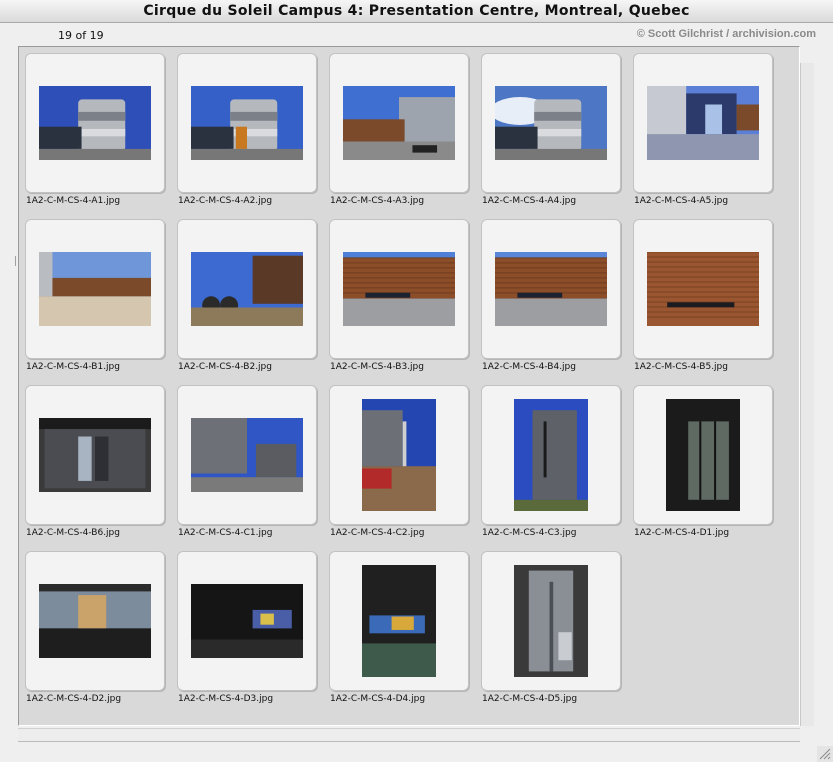 The height and width of the screenshot is (762, 833). I want to click on thumbnail-item: 1A2-C-M-CS-4-D5.jpg, so click(551, 631).